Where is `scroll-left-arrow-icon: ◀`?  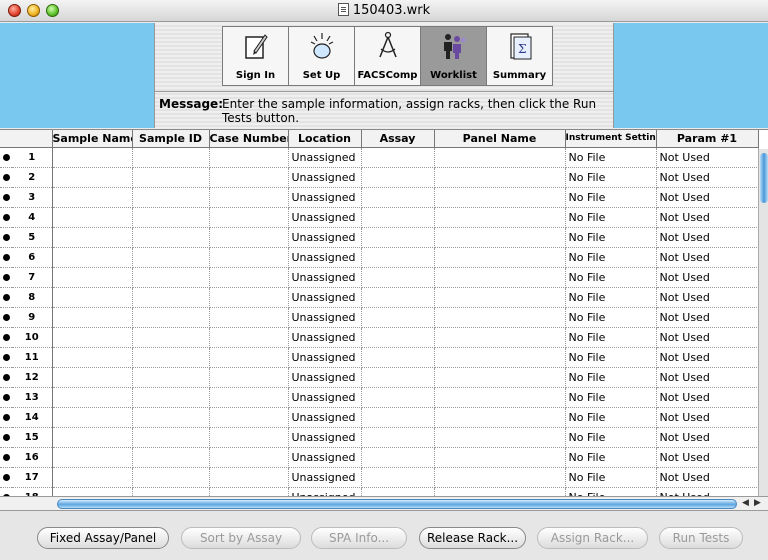 scroll-left-arrow-icon: ◀ is located at coordinates (745, 503).